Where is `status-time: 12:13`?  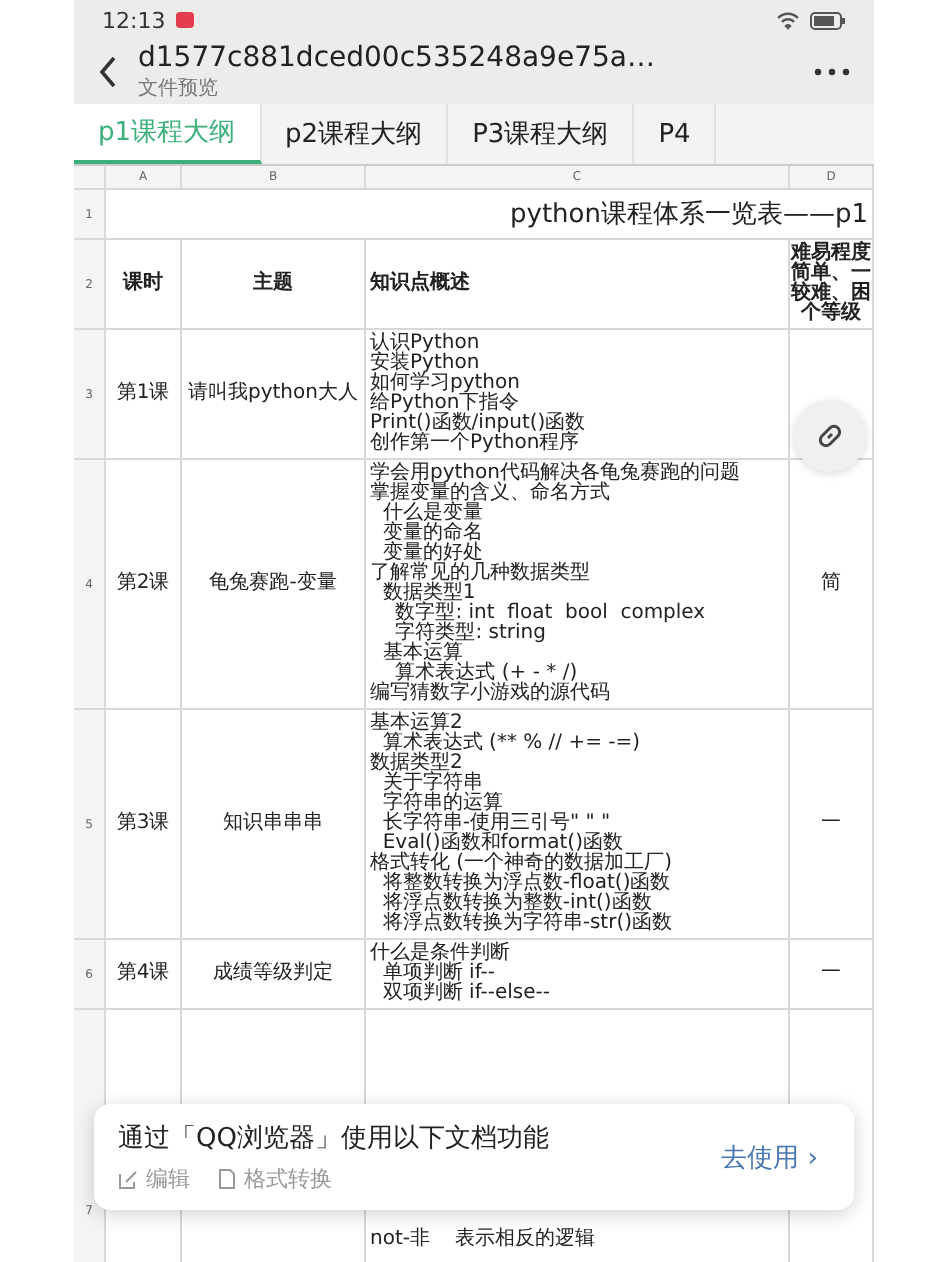 status-time: 12:13 is located at coordinates (134, 20).